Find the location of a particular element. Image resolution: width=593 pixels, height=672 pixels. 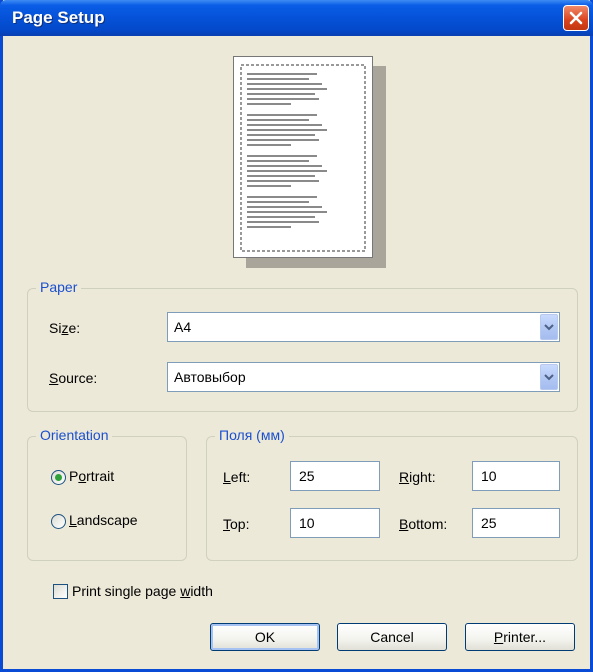

page-preview is located at coordinates (303, 157).